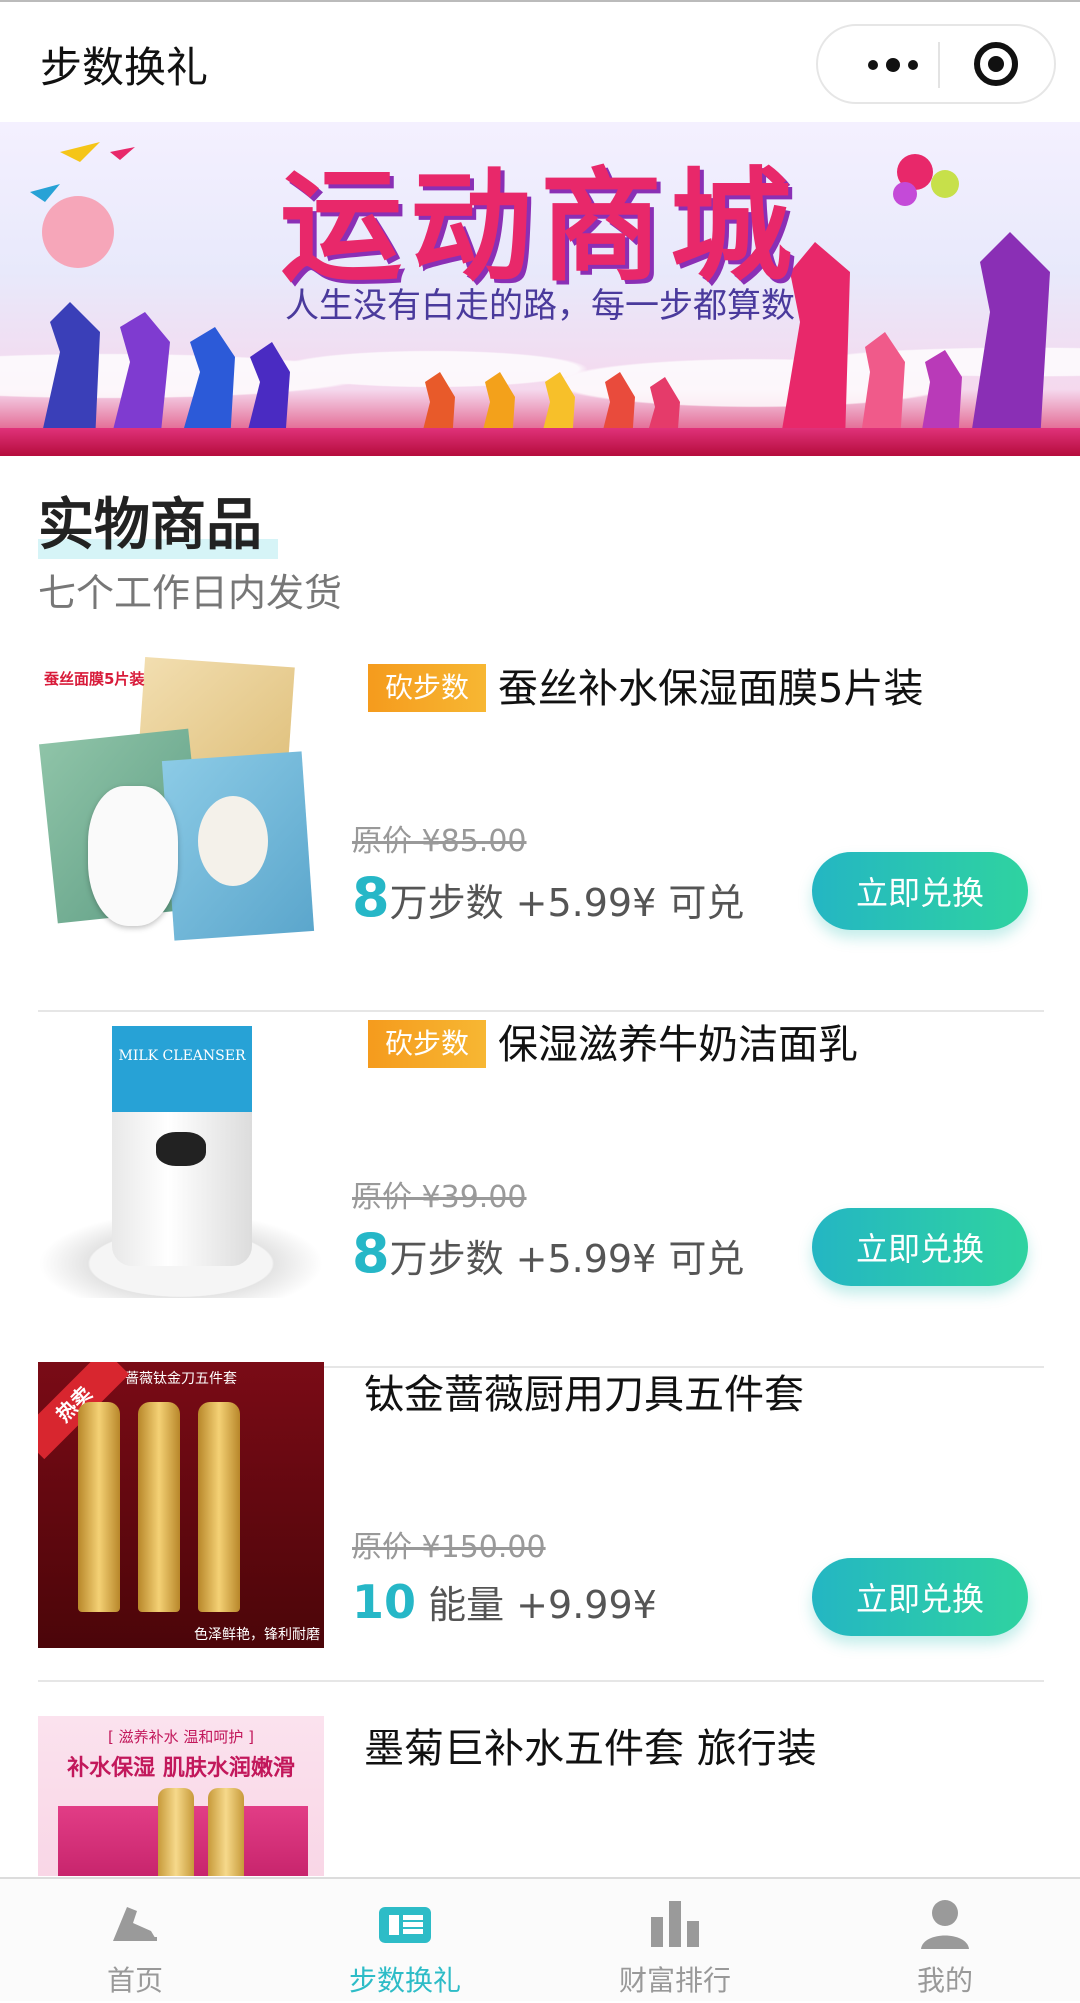 This screenshot has width=1080, height=2003. I want to click on price-text: 能量 +9.99¥, so click(536, 1605).